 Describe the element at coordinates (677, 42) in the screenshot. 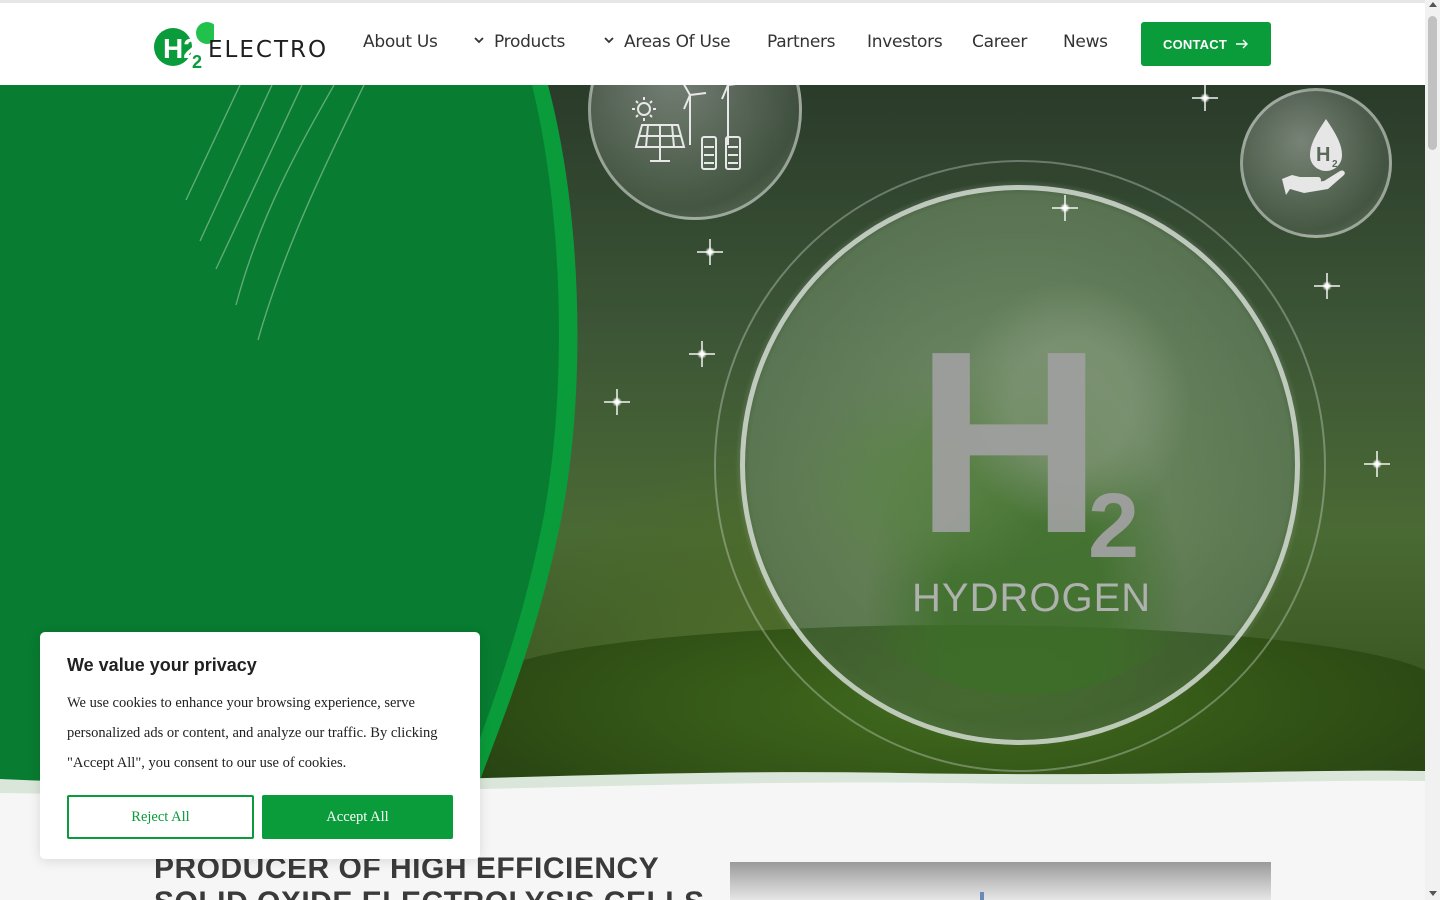

I see `nav-areas-label: Areas Of Use` at that location.